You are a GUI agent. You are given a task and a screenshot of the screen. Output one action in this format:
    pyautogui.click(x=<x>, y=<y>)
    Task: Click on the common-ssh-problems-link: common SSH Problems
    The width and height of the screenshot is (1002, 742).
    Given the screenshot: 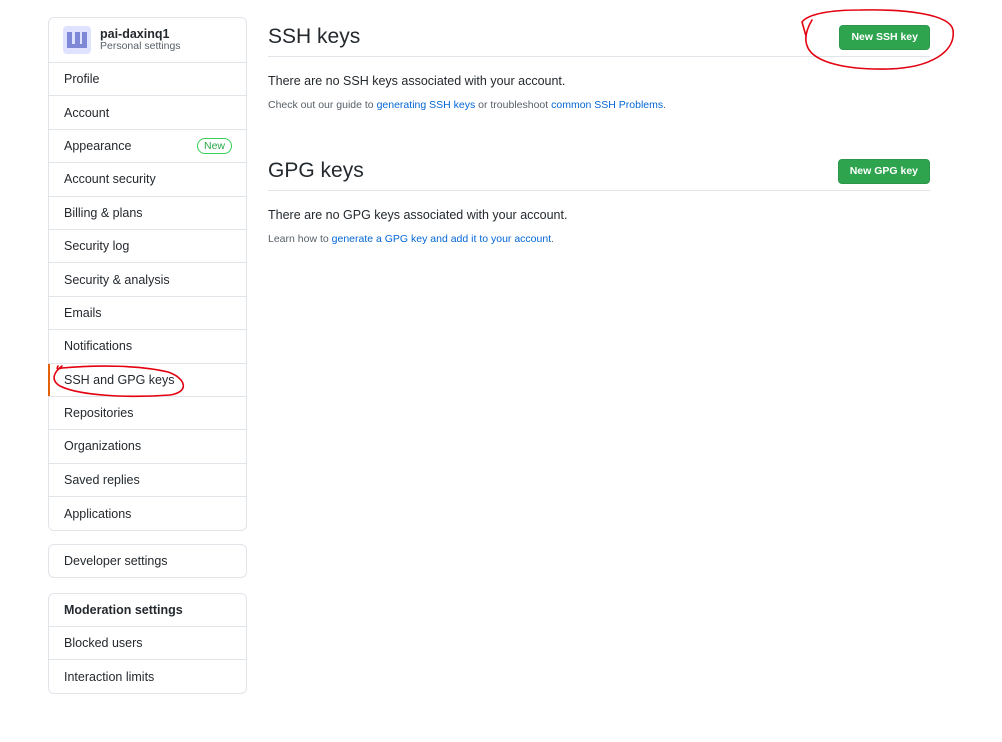 What is the action you would take?
    pyautogui.click(x=607, y=105)
    